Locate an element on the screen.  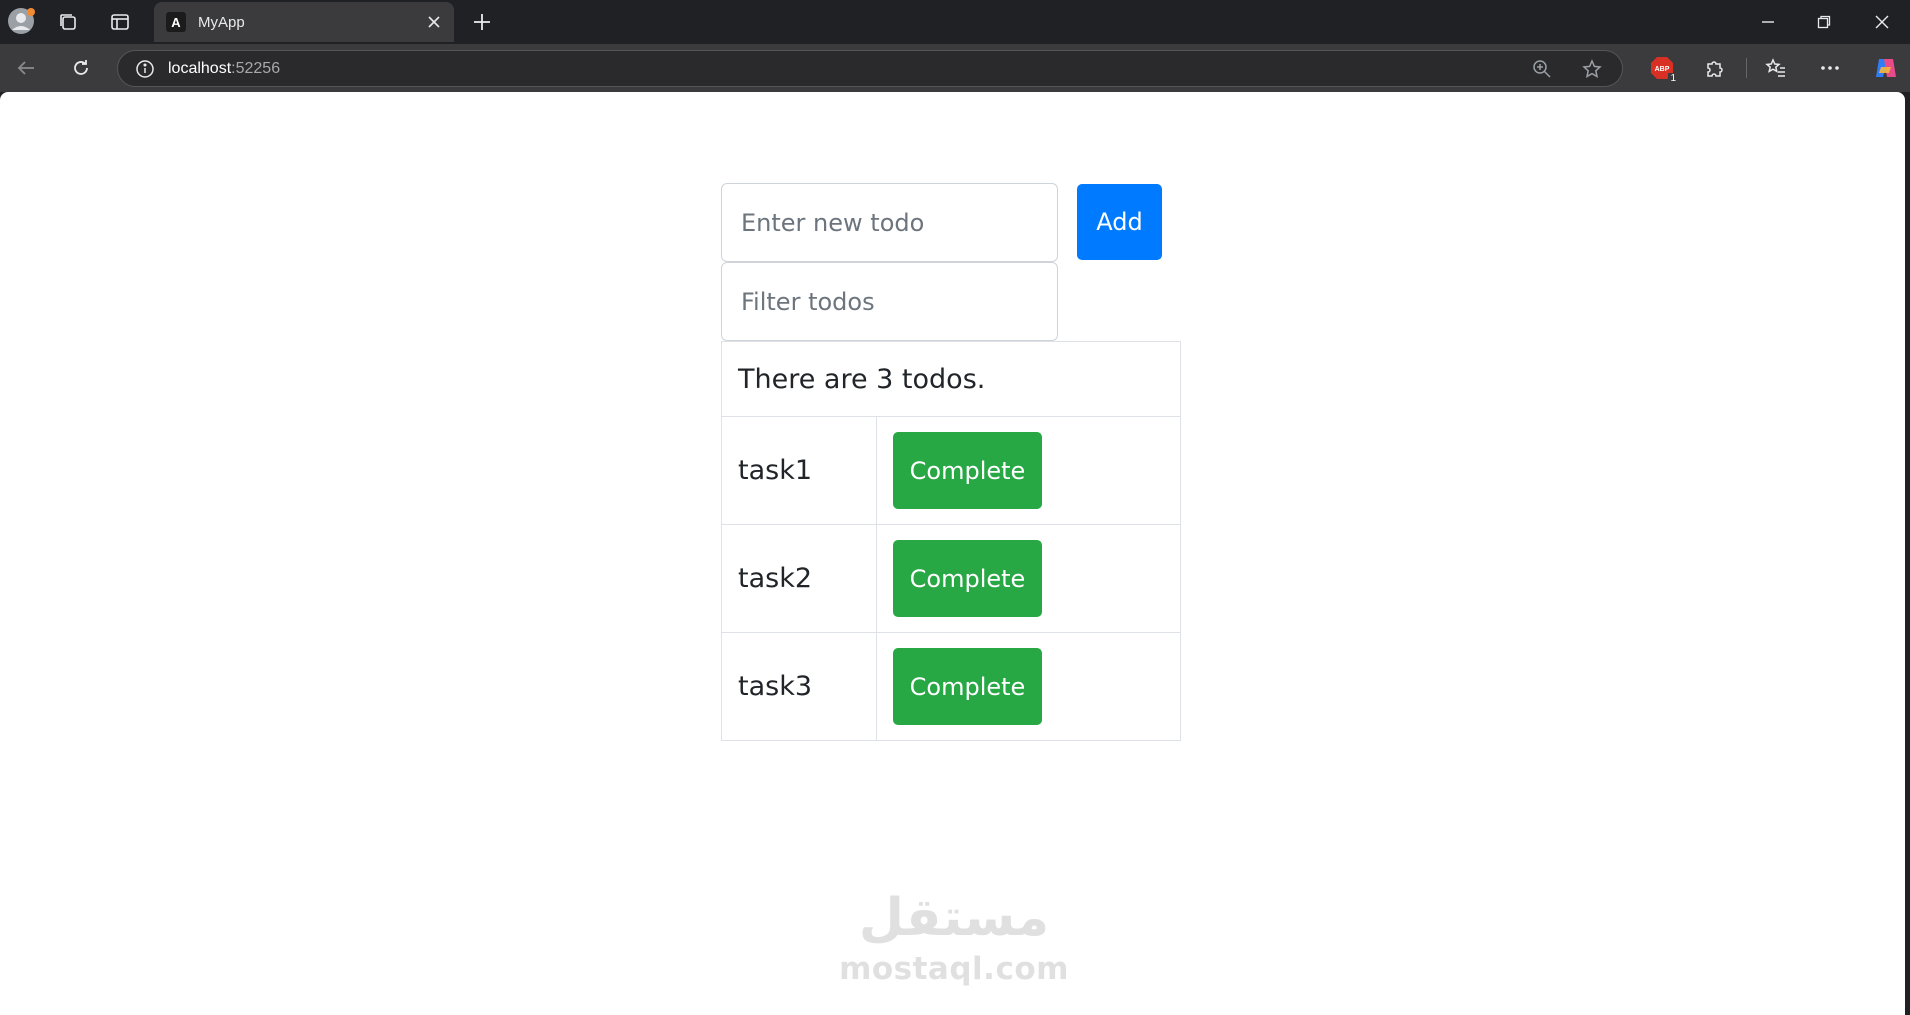
address-bar: localhost:52256 is located at coordinates (870, 68).